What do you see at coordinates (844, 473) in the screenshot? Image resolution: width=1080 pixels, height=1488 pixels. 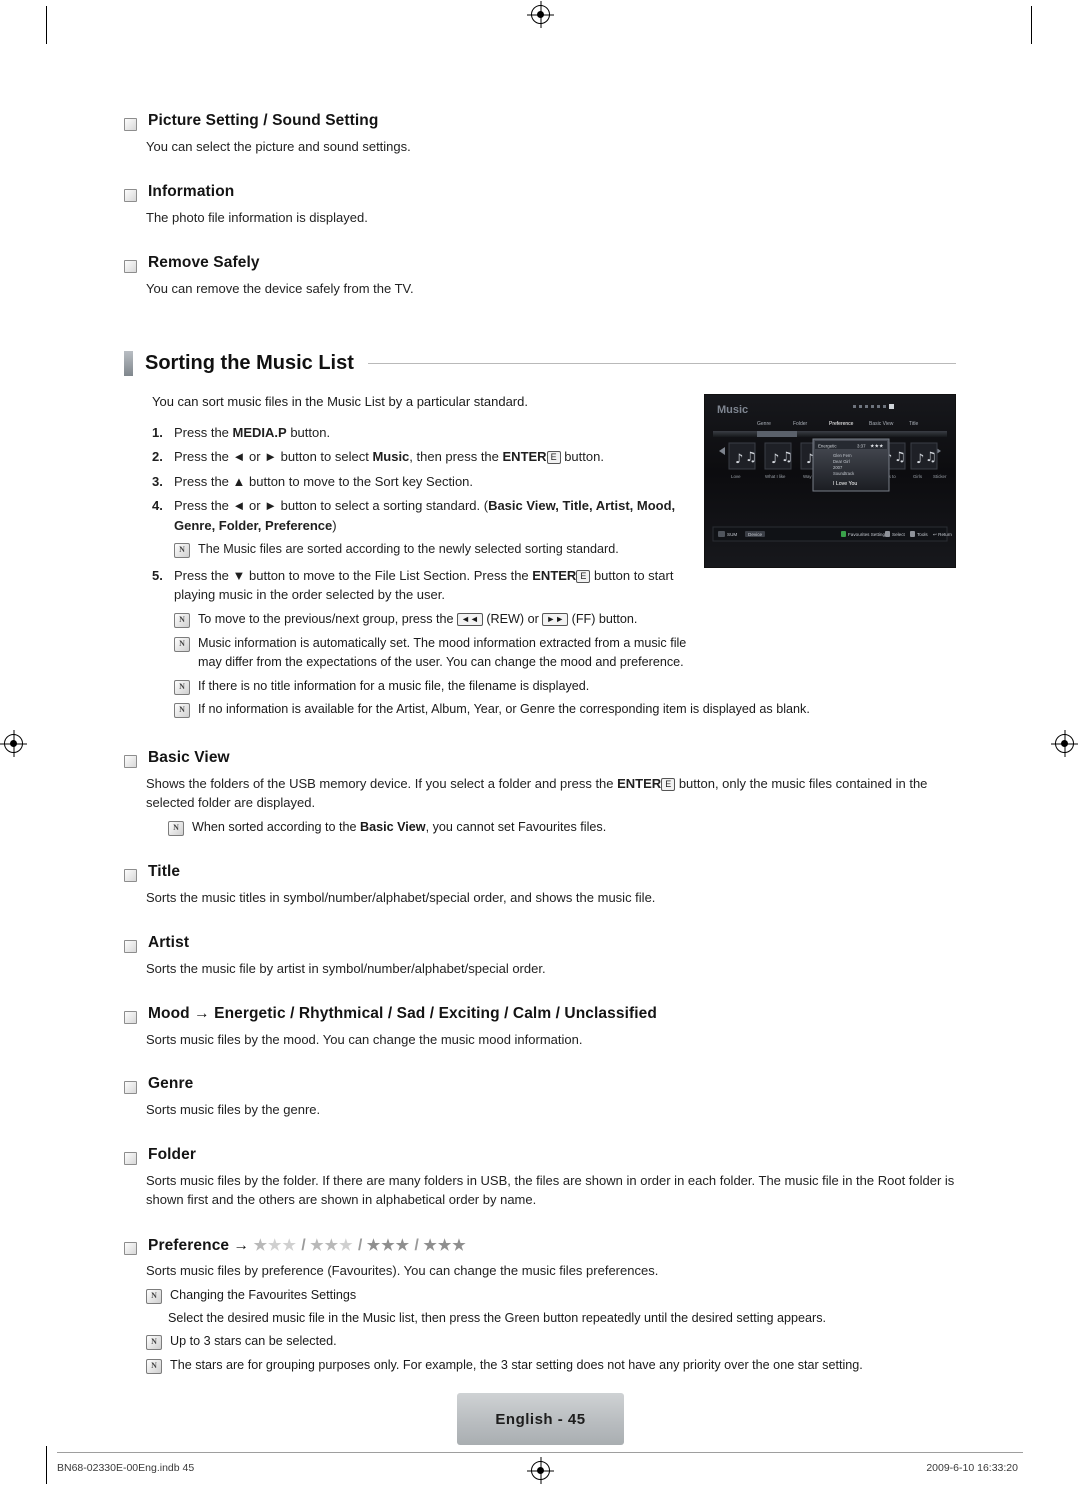 I see `svg-text: Soundtrack` at bounding box center [844, 473].